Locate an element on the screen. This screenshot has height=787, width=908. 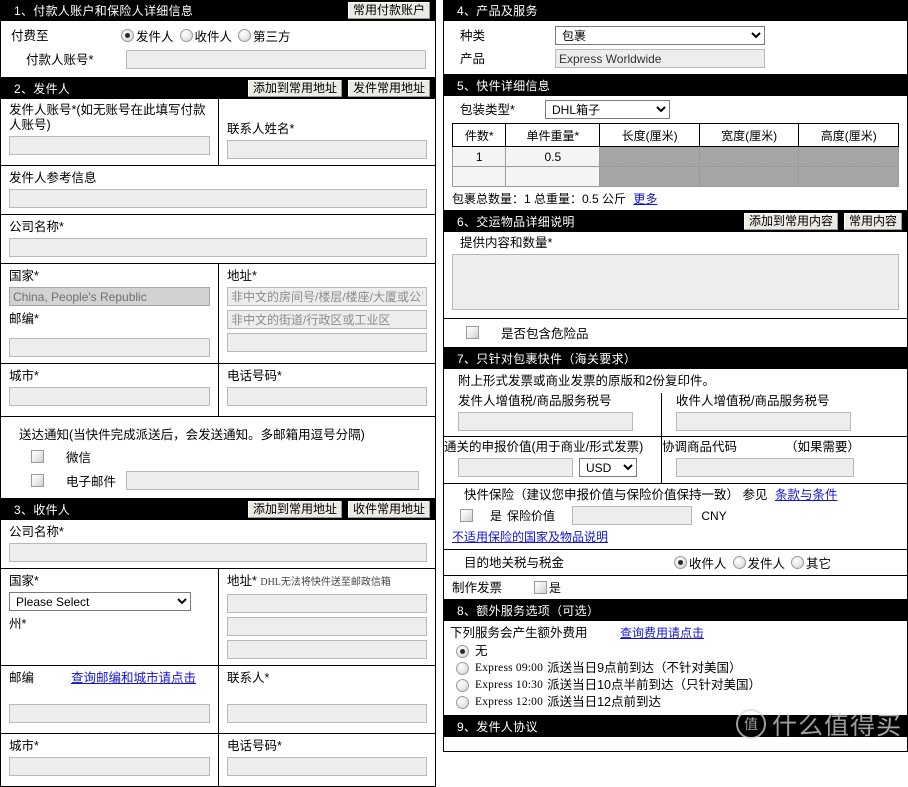
shipper-addressbook-button: 发件常用地址 is located at coordinates (388, 88).